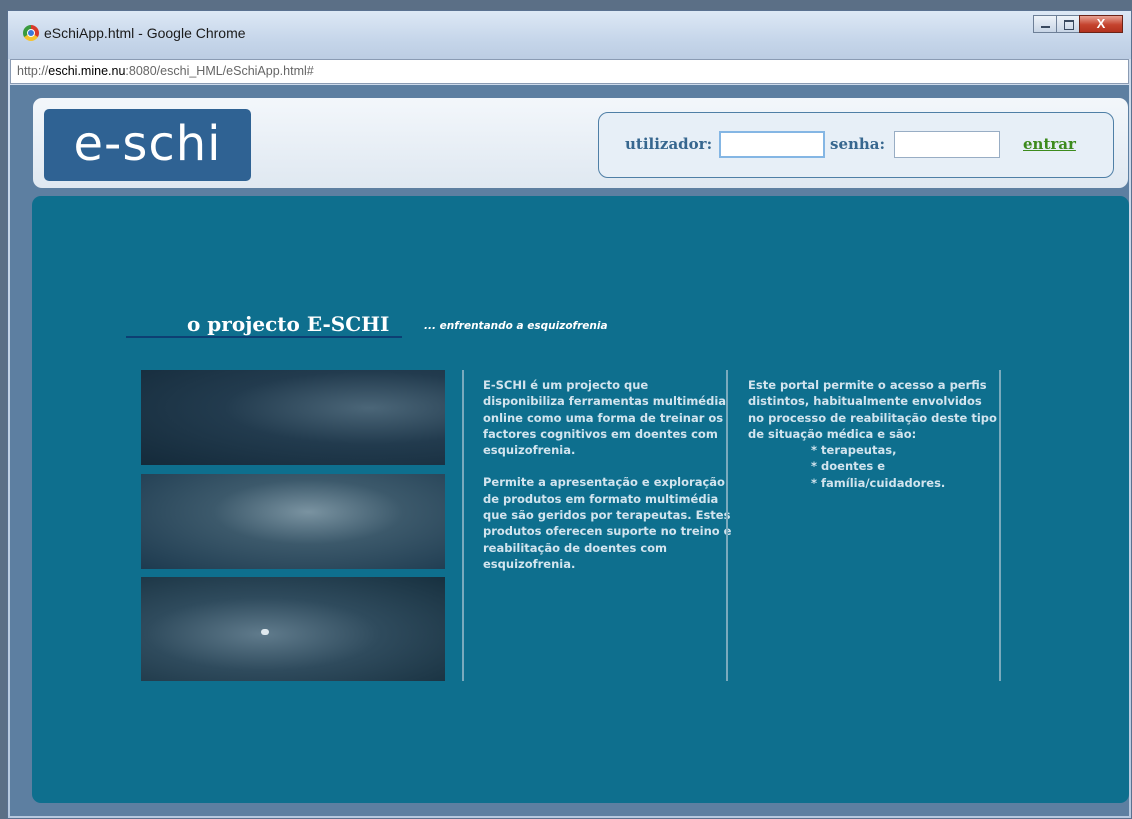 The width and height of the screenshot is (1132, 819). What do you see at coordinates (1049, 144) in the screenshot?
I see `login-link: entrar` at bounding box center [1049, 144].